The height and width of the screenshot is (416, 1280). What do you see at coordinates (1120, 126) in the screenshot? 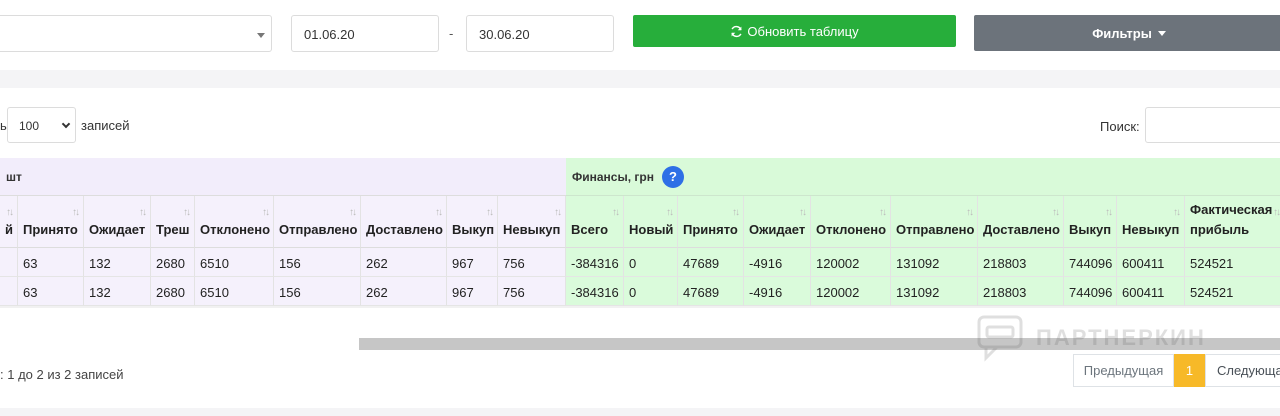
I see `search-label: Поиск:` at bounding box center [1120, 126].